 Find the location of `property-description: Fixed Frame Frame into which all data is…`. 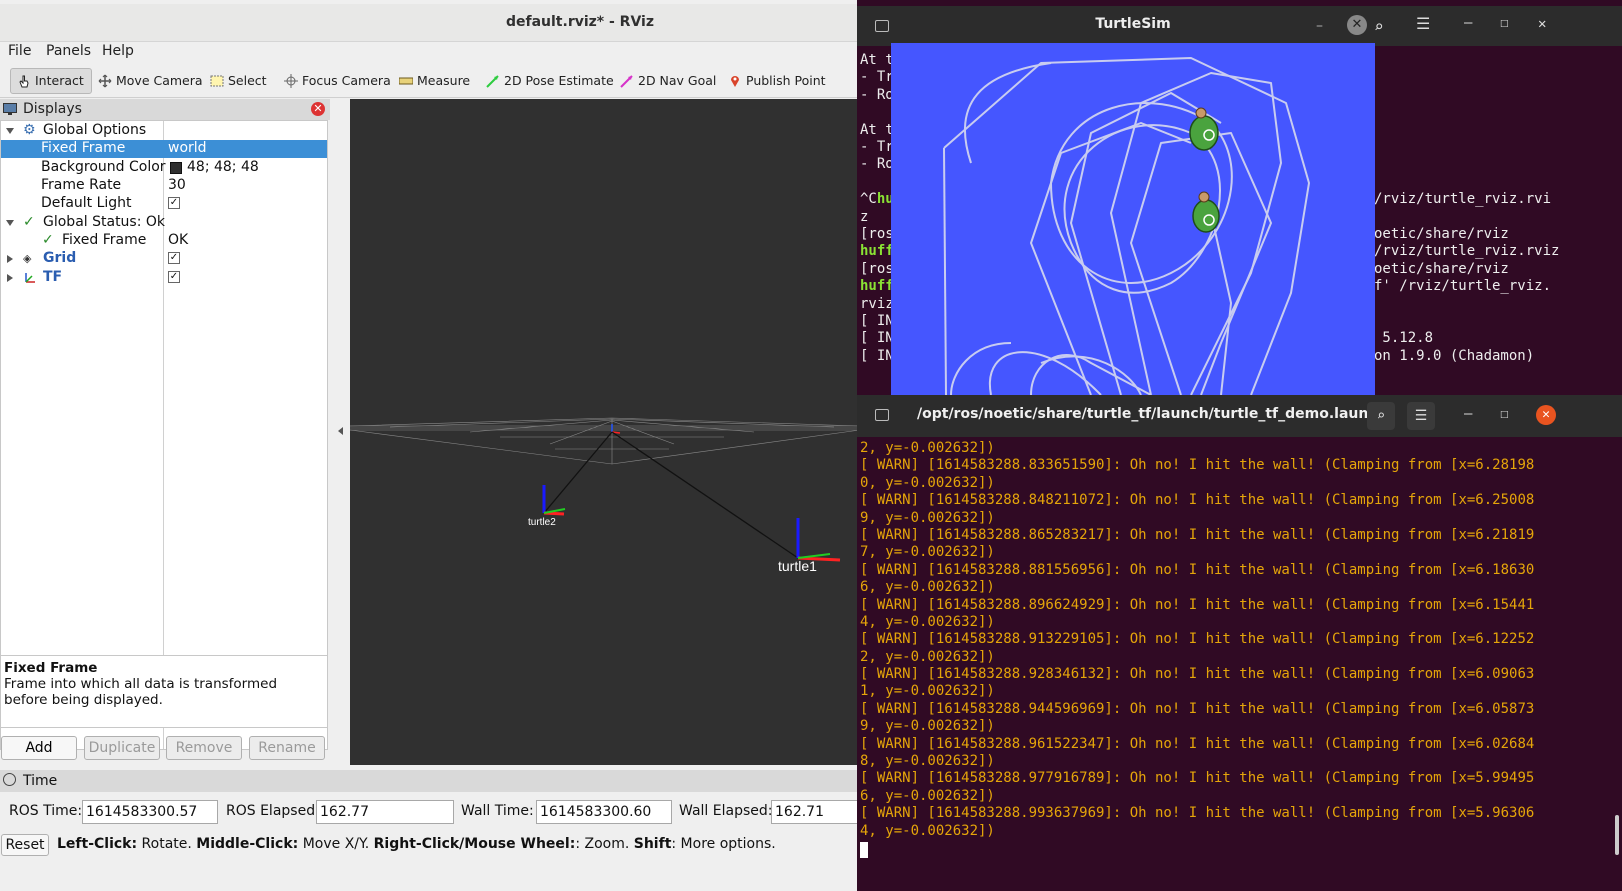

property-description: Fixed Frame Frame into which all data is… is located at coordinates (164, 691).